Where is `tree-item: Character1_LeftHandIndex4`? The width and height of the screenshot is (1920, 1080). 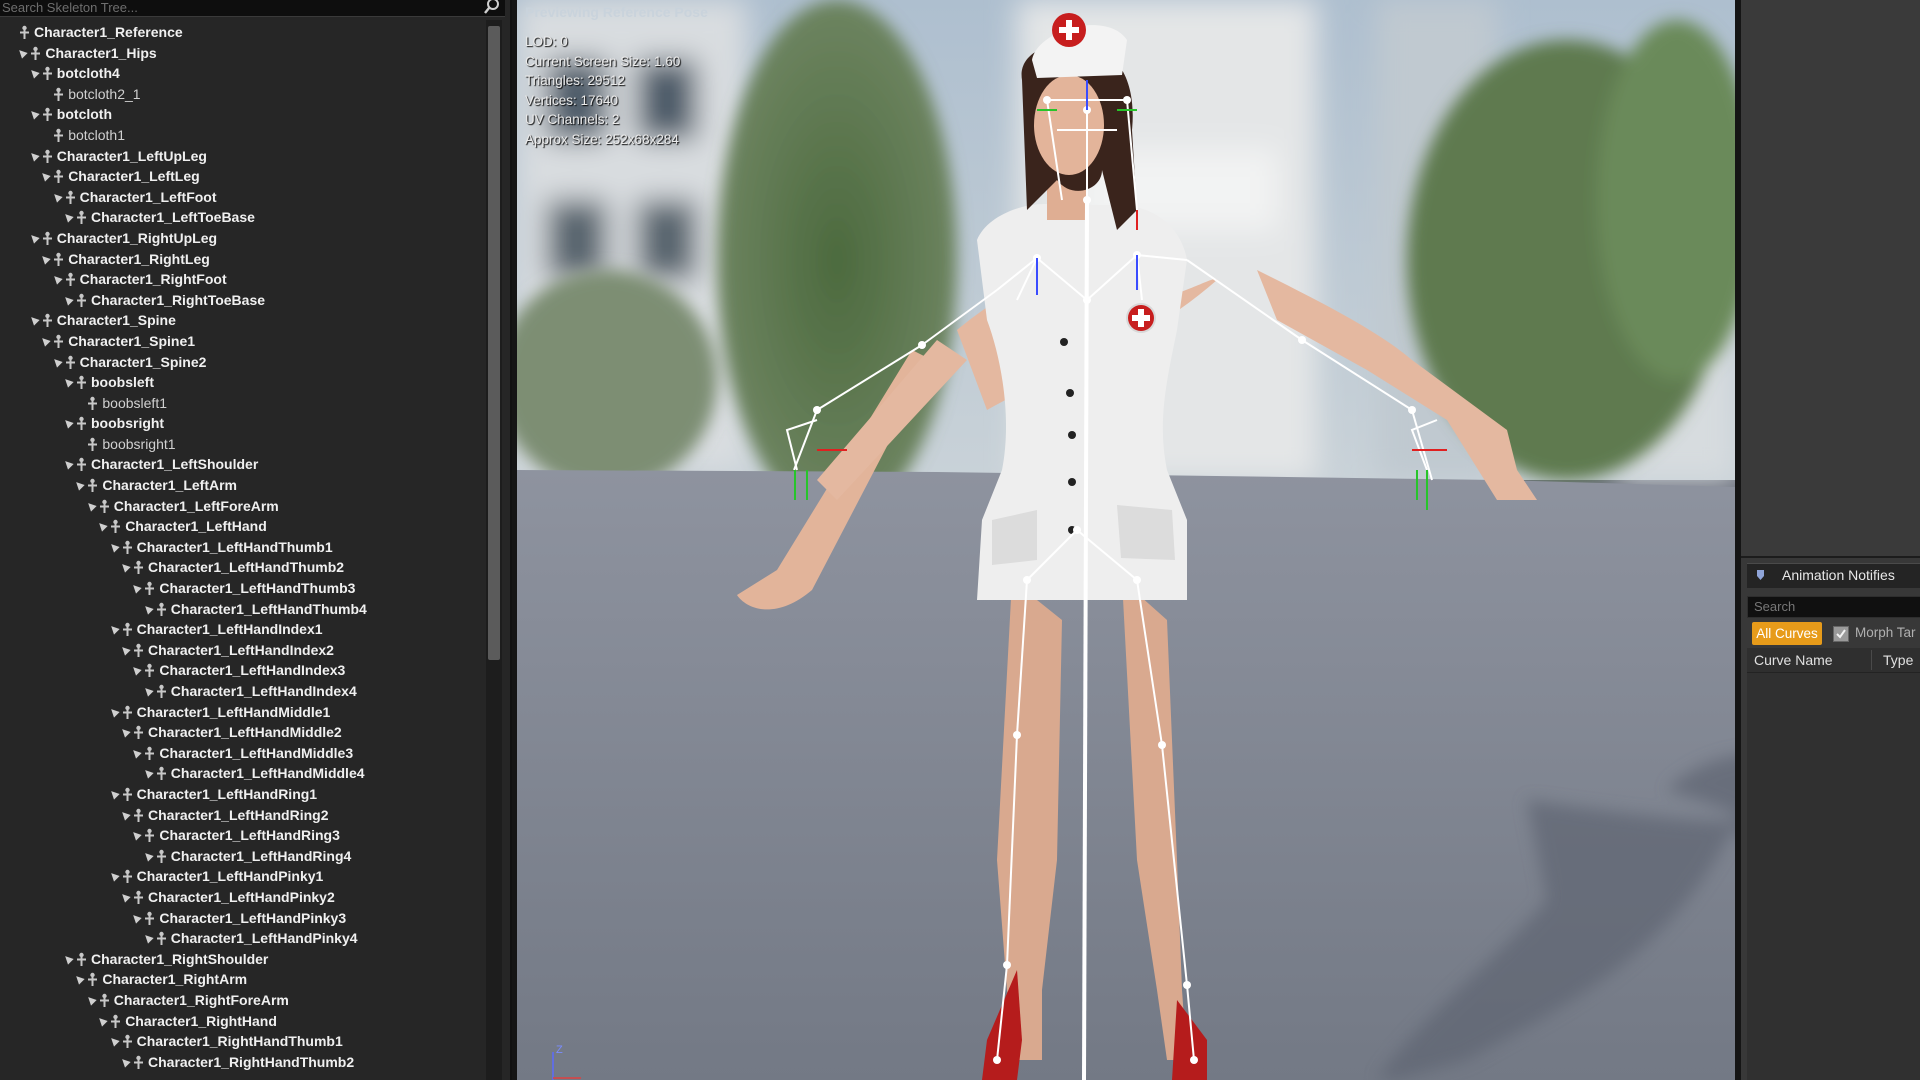 tree-item: Character1_LeftHandIndex4 is located at coordinates (240, 691).